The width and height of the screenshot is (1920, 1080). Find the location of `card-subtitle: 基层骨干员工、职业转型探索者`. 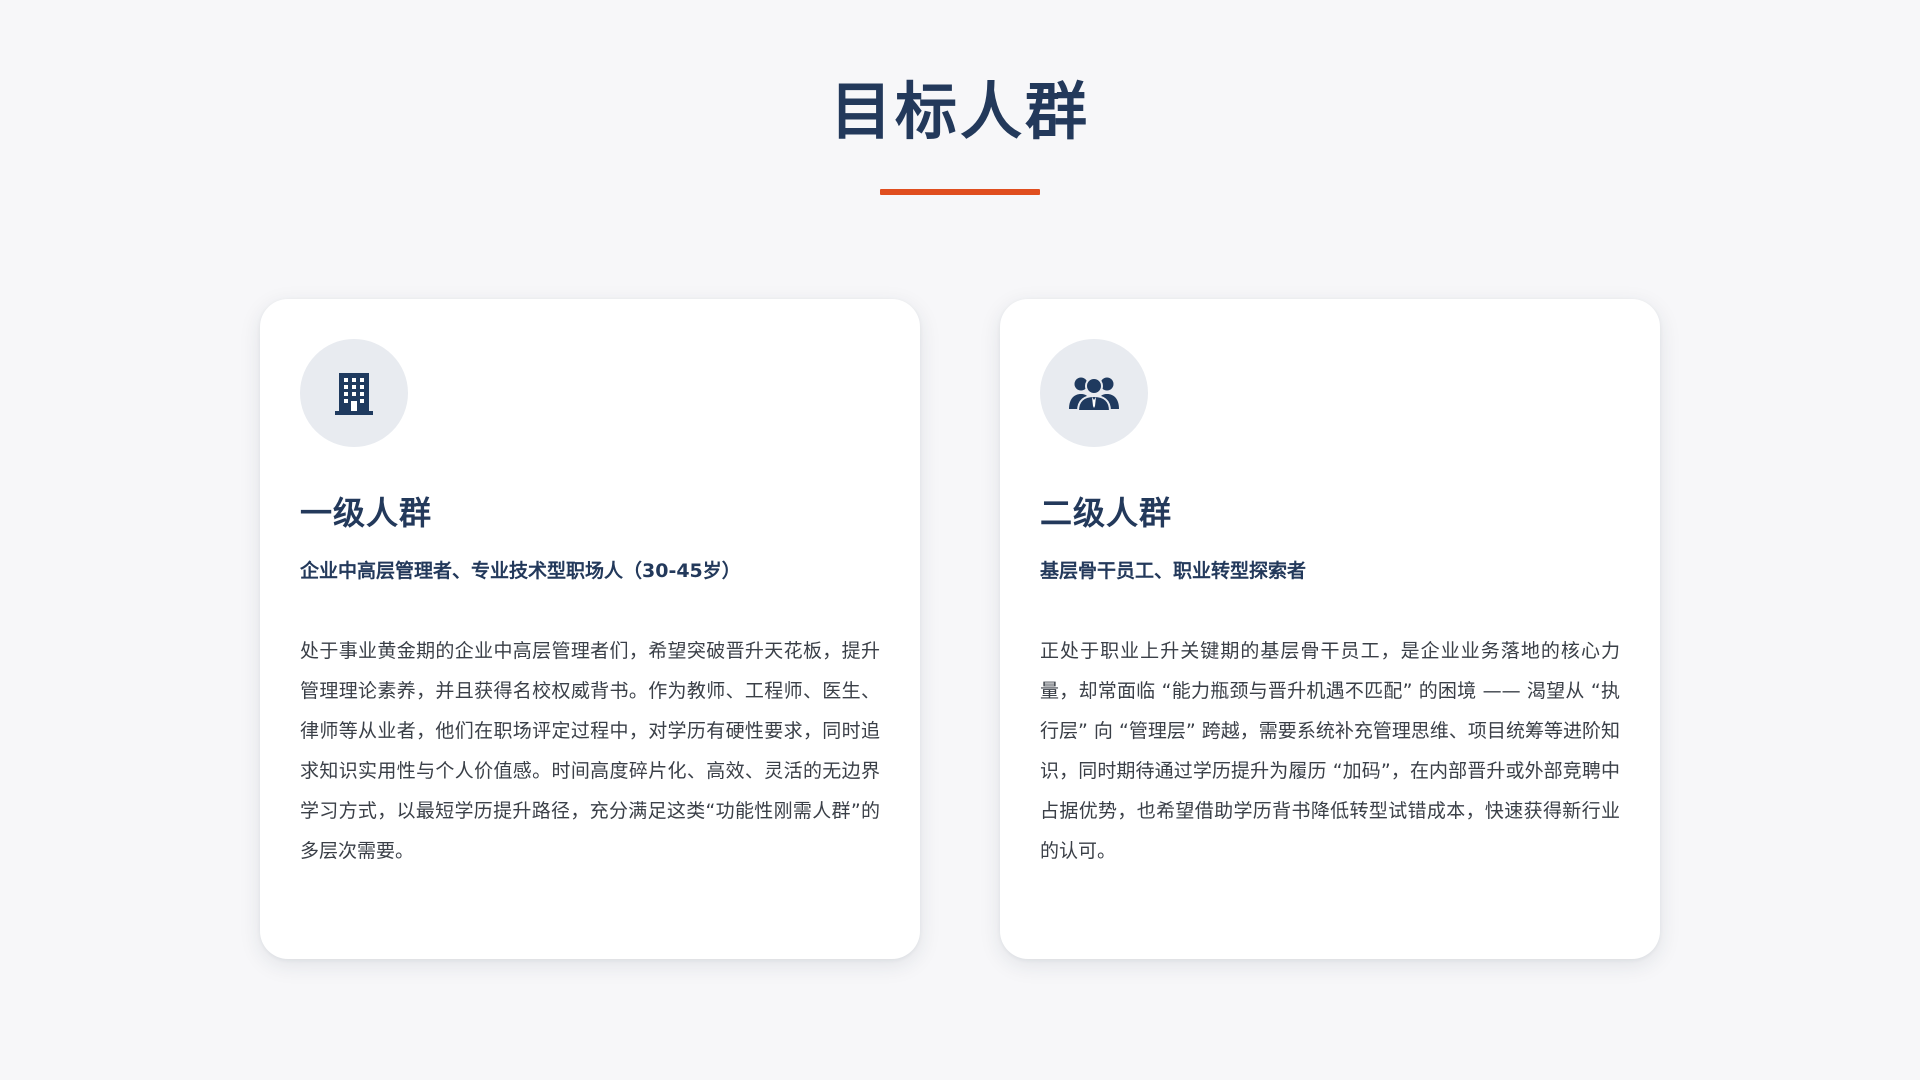

card-subtitle: 基层骨干员工、职业转型探索者 is located at coordinates (1173, 571).